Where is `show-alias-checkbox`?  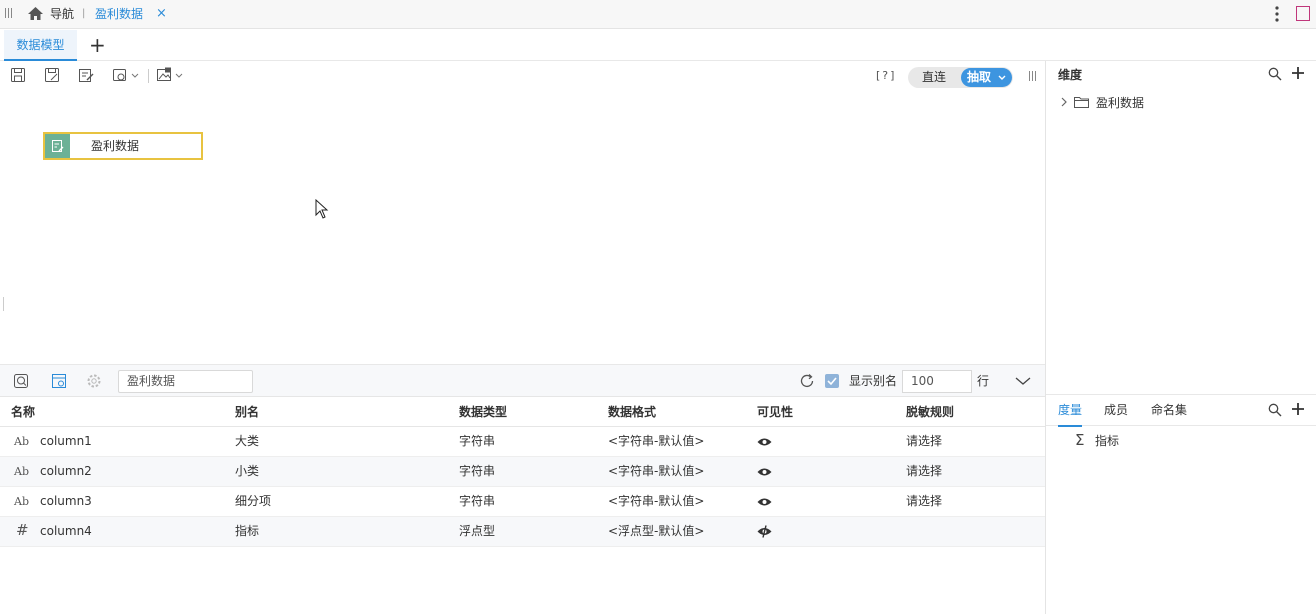 show-alias-checkbox is located at coordinates (832, 381).